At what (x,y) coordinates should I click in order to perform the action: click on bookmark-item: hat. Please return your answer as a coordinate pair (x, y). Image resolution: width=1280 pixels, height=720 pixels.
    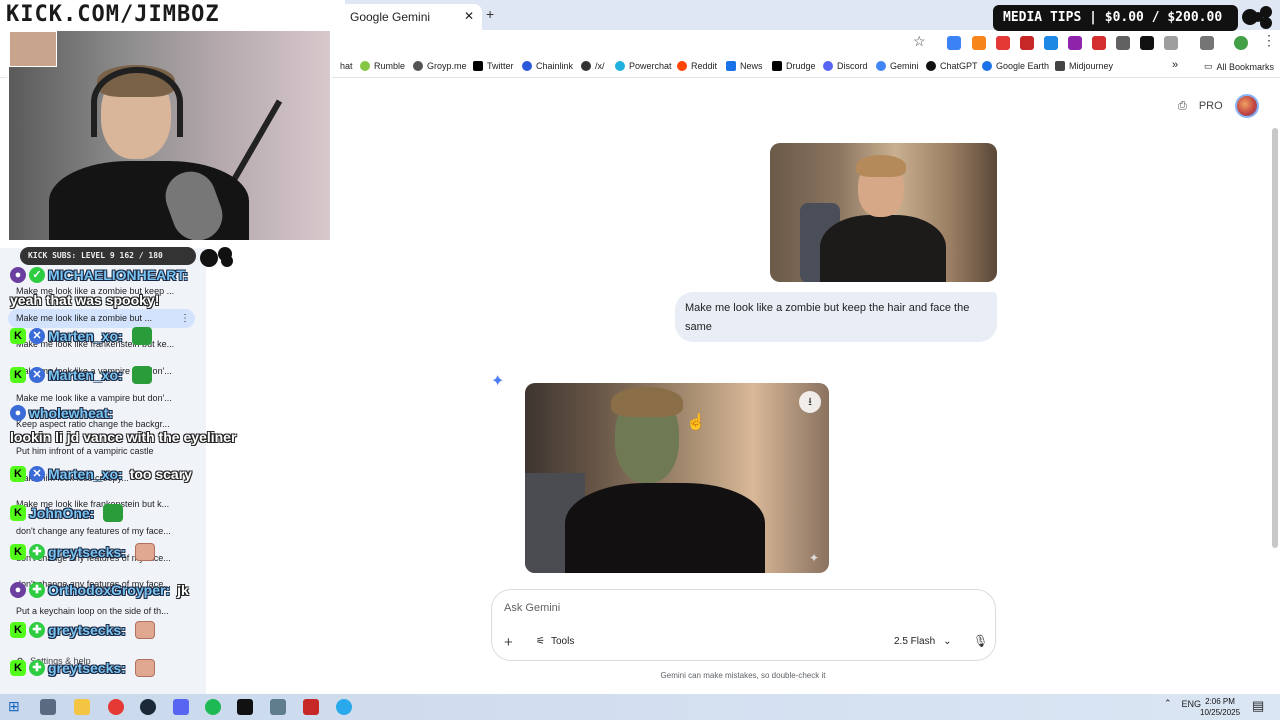
    Looking at the image, I should click on (346, 66).